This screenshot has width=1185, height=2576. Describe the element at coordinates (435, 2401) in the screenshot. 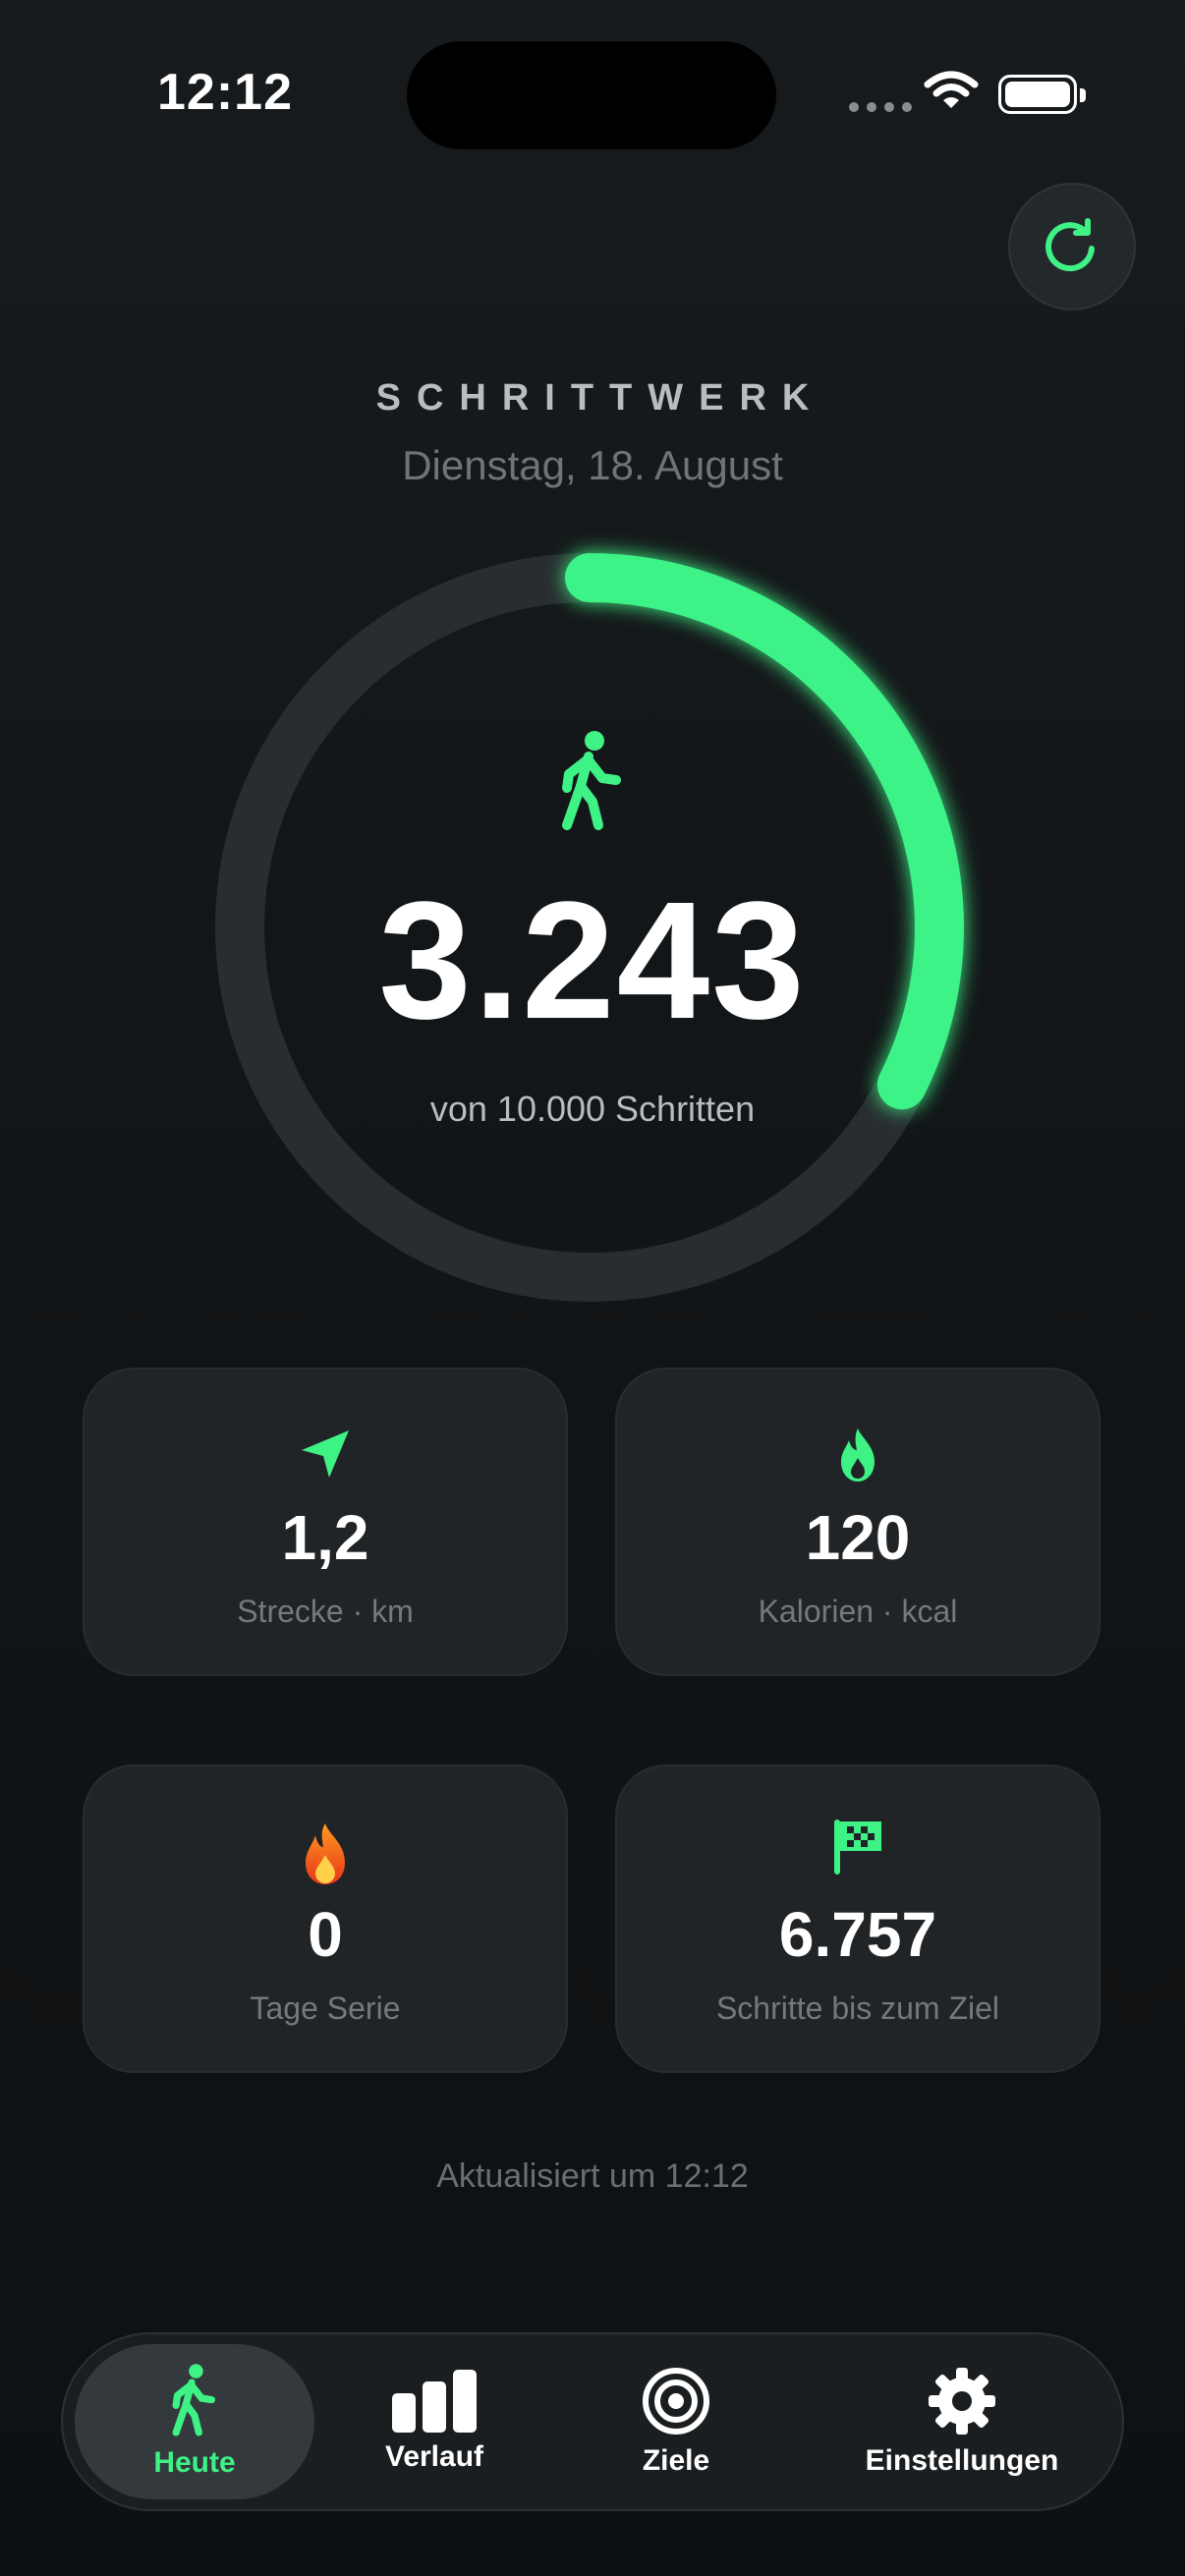

I see `bar-chart-icon` at that location.